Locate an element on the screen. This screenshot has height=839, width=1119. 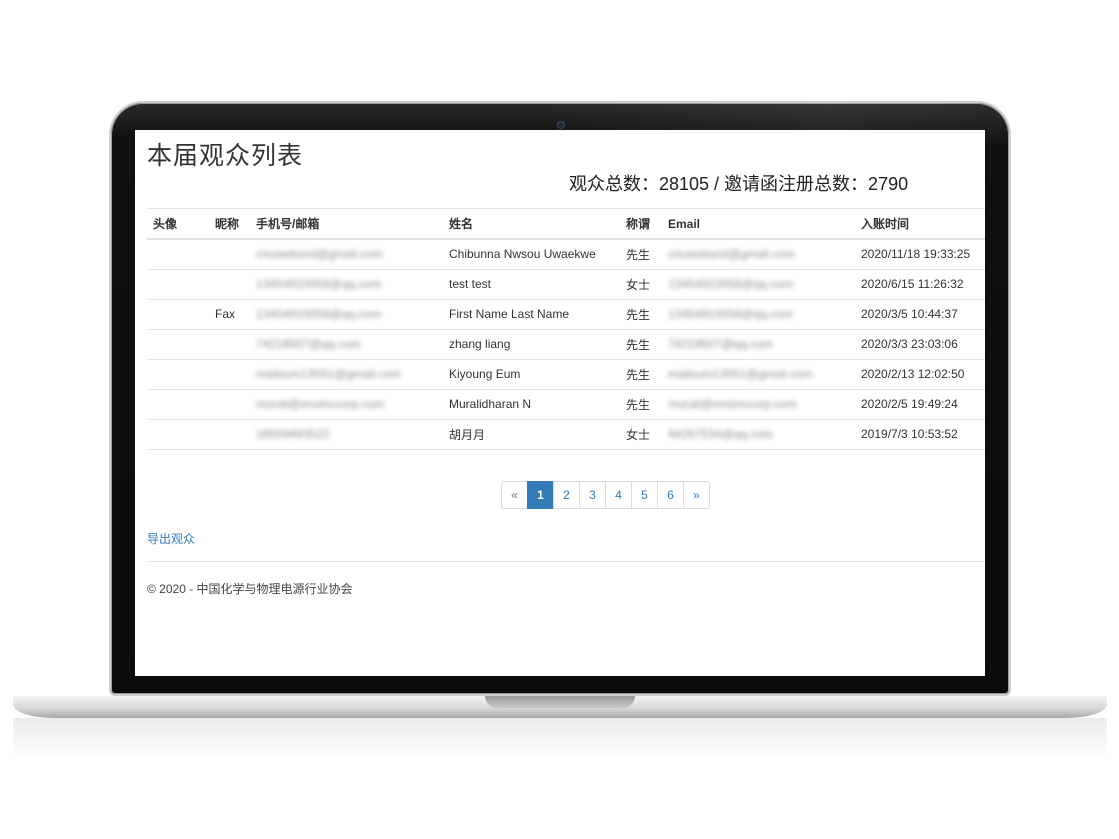
cell-name: test test is located at coordinates (531, 284).